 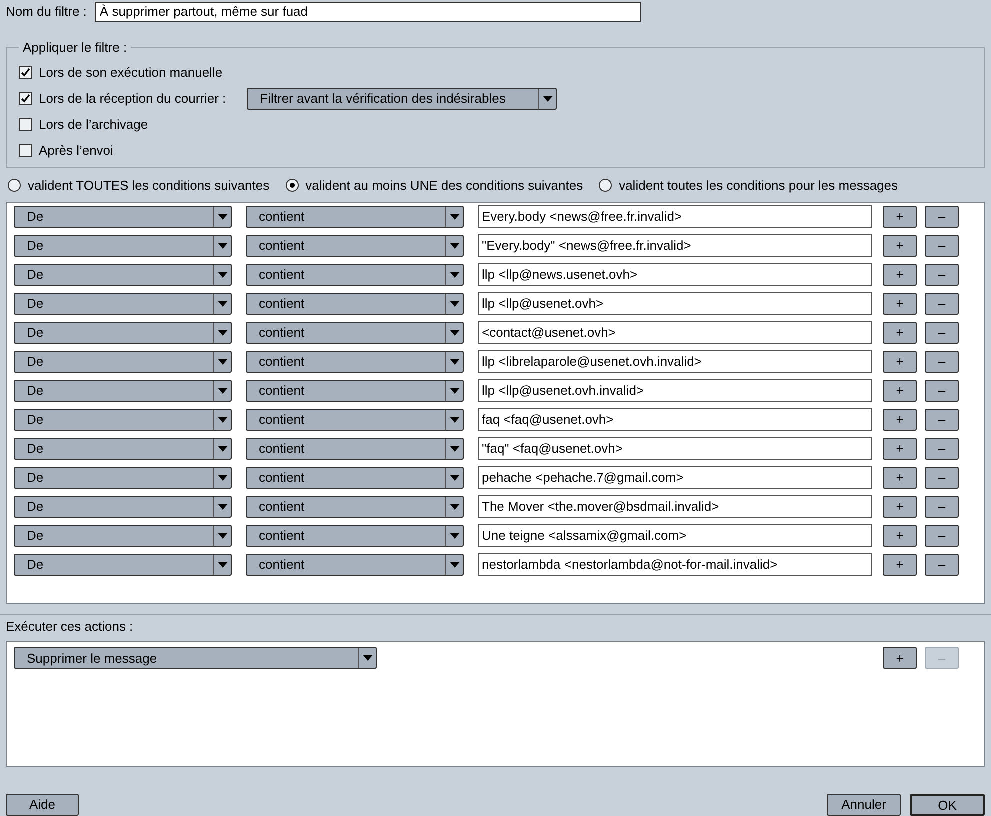 What do you see at coordinates (69, 627) in the screenshot?
I see `actions-label: Exécuter ces actions :` at bounding box center [69, 627].